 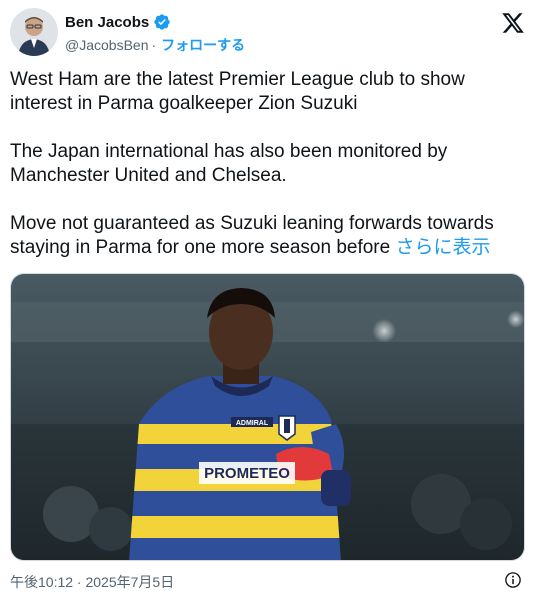 I want to click on tweet-timestamp: 午後10:12 · 2025年7月5日, so click(x=92, y=582).